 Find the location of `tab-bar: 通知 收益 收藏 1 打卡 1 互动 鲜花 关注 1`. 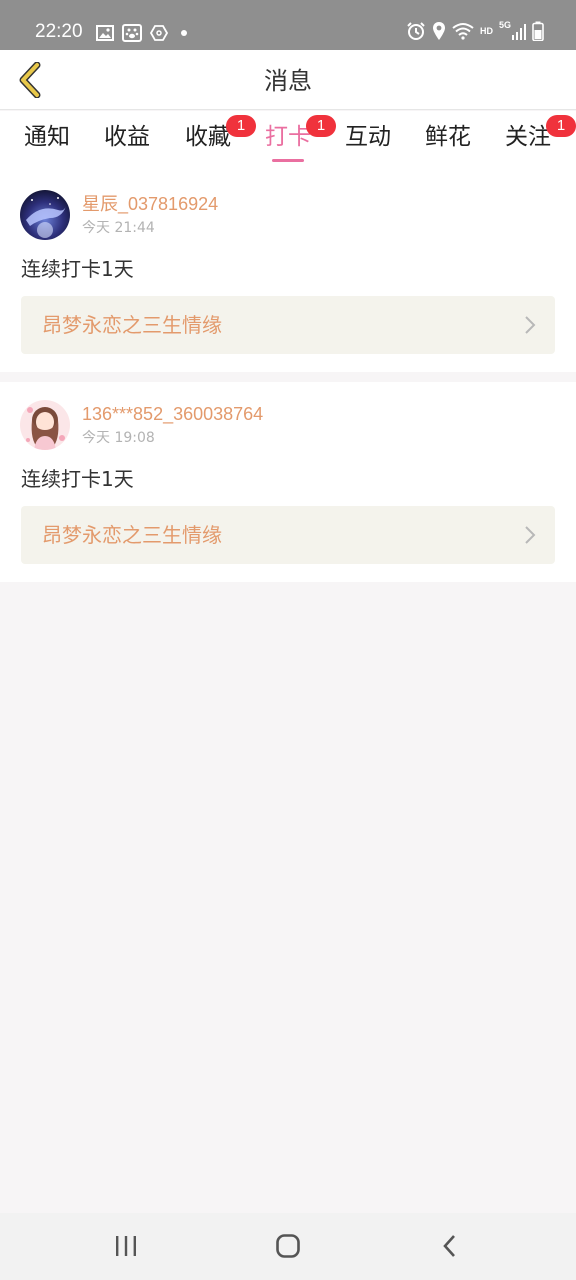

tab-bar: 通知 收益 收藏 1 打卡 1 互动 鲜花 关注 1 is located at coordinates (288, 141).